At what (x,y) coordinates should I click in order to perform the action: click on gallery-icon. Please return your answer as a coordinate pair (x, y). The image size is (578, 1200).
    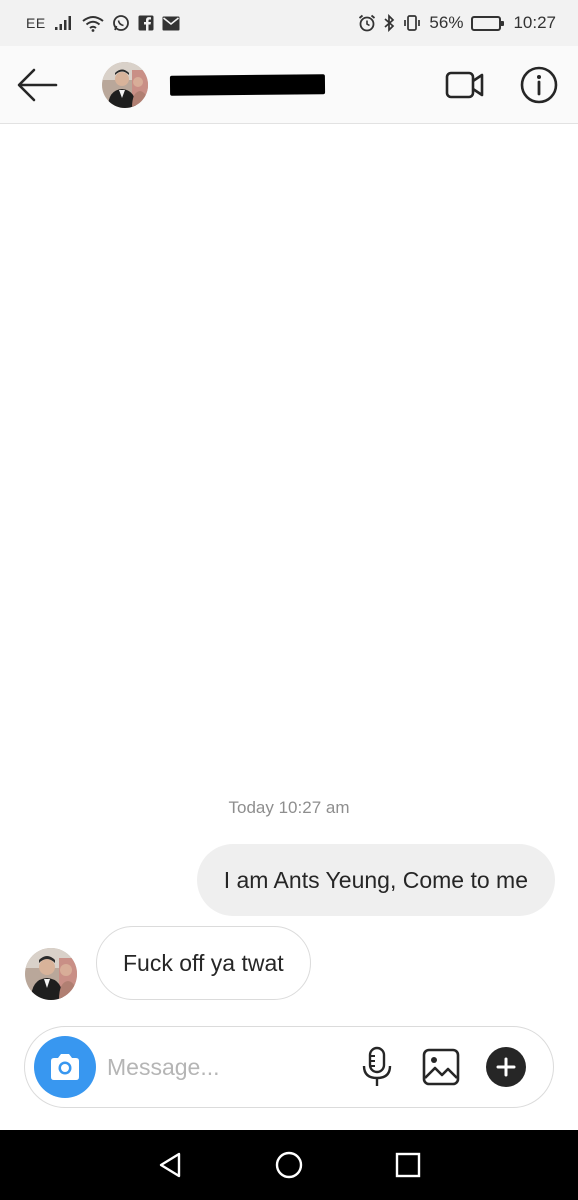
    Looking at the image, I should click on (441, 1067).